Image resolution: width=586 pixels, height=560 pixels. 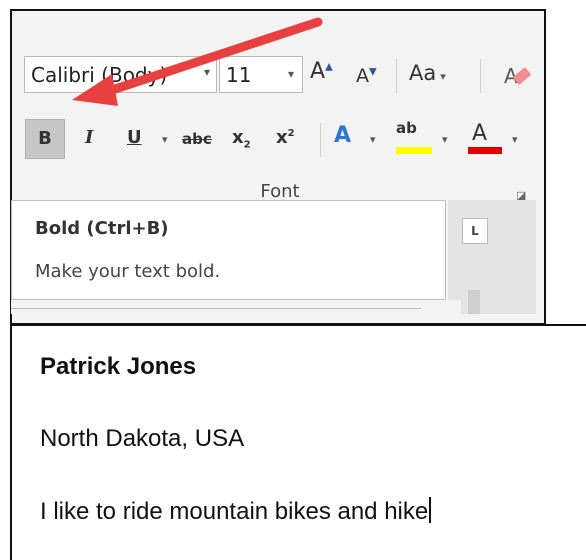 I want to click on superscript-mark: 2, so click(x=291, y=133).